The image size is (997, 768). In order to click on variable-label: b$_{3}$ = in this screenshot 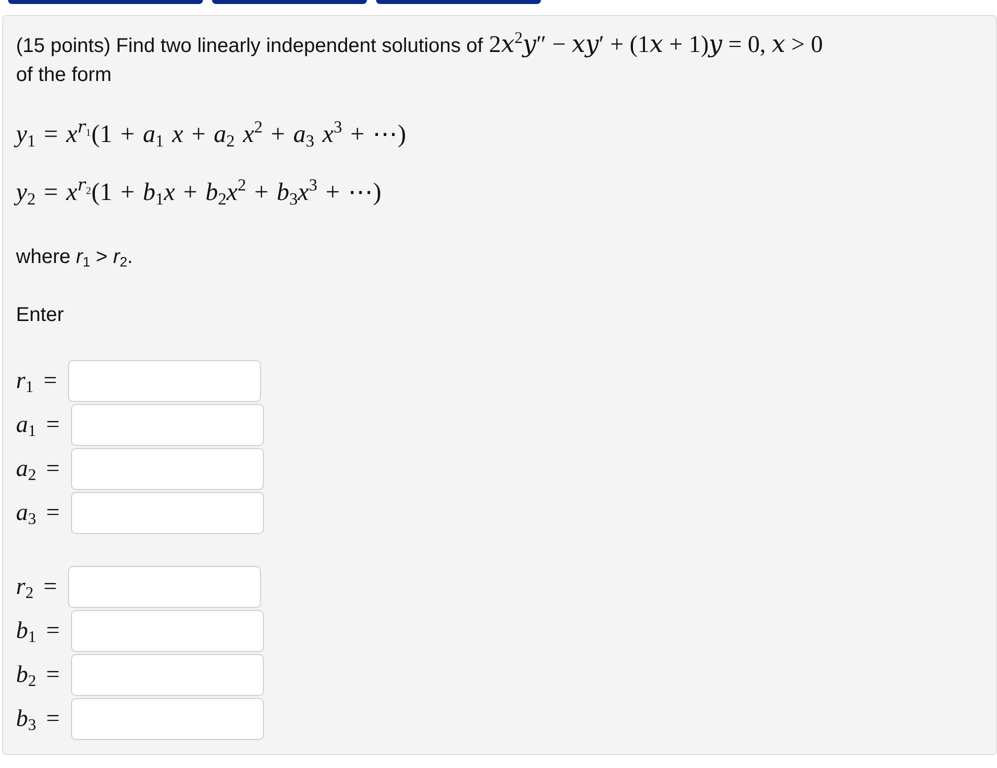, I will do `click(38, 719)`.